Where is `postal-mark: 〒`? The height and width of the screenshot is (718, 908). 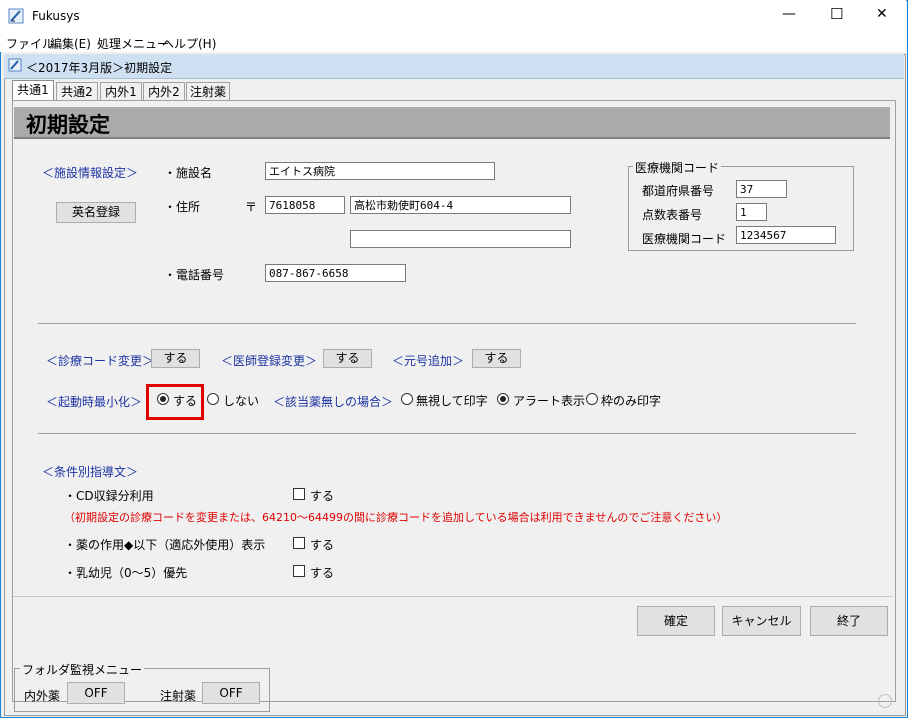
postal-mark: 〒 is located at coordinates (251, 207).